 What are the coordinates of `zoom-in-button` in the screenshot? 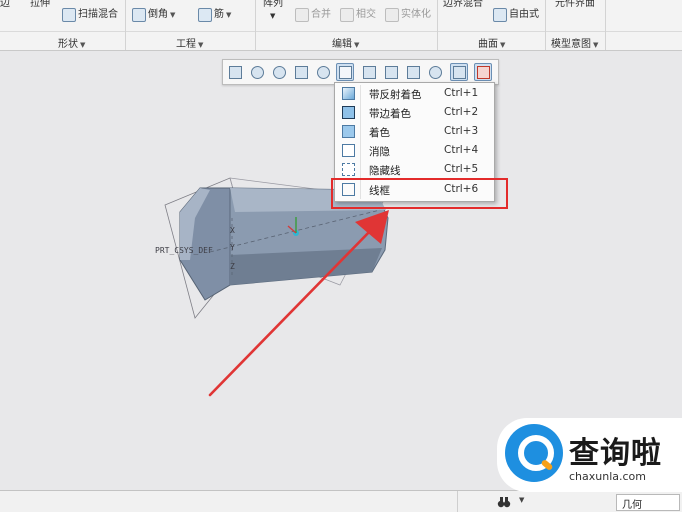 It's located at (257, 72).